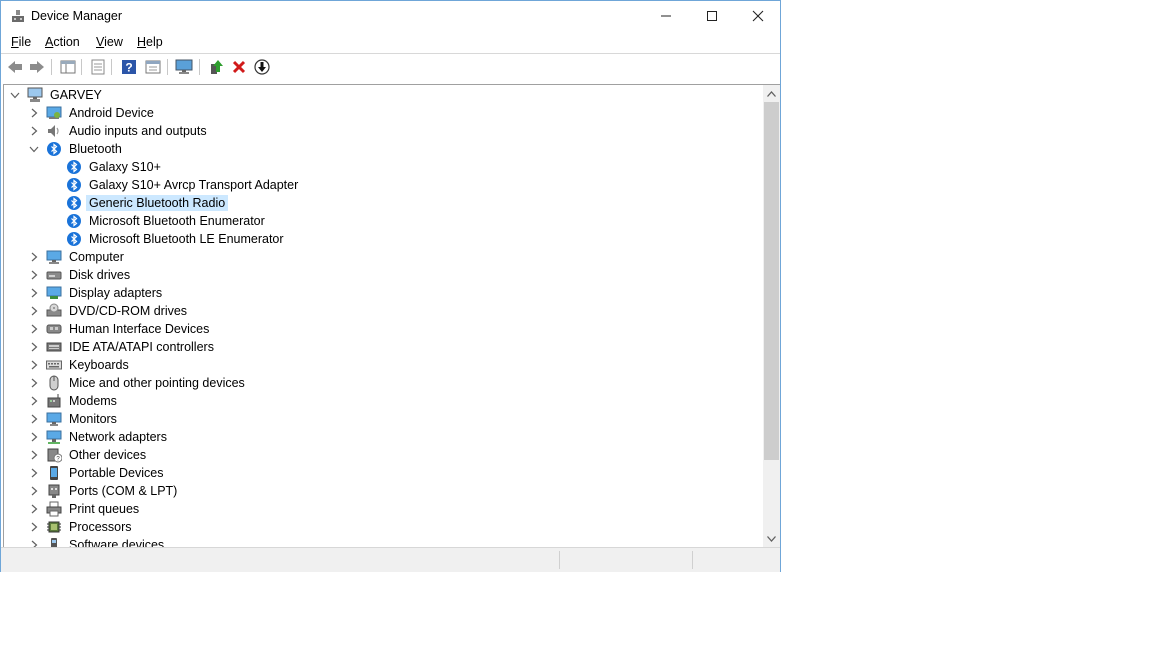 The width and height of the screenshot is (1152, 648). Describe the element at coordinates (62, 42) in the screenshot. I see `menu-action: Action` at that location.